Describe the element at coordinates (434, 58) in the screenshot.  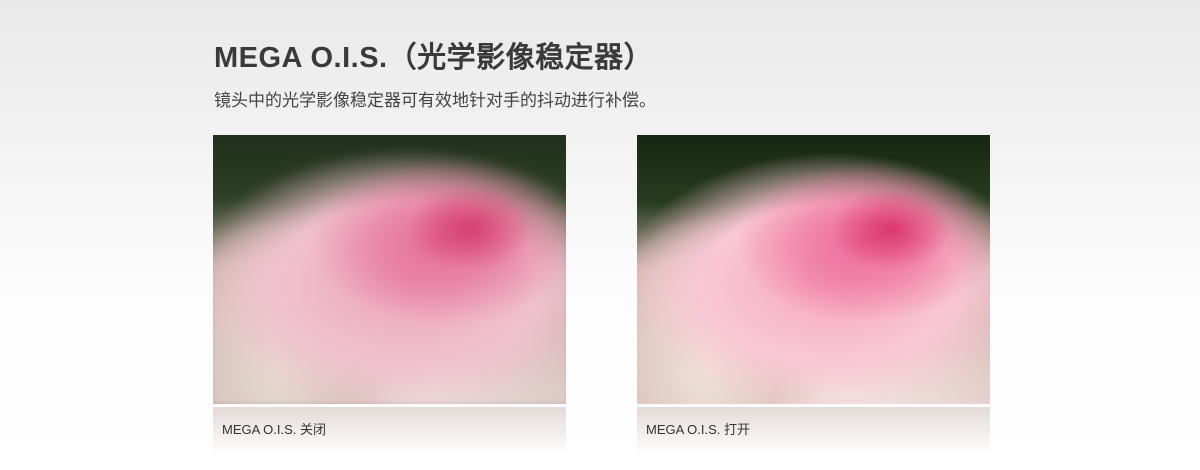
I see `page-title: MEGA O.I.S.（光学影像稳定器）` at that location.